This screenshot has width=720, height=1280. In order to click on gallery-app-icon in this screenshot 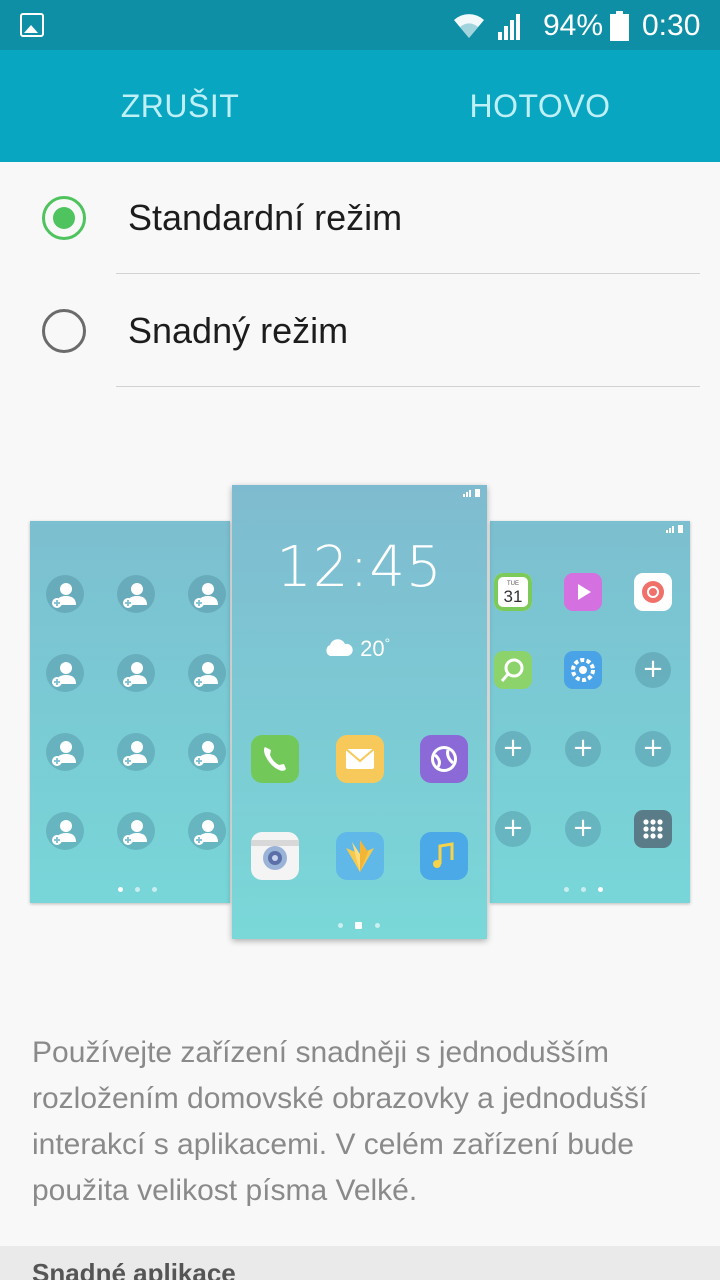, I will do `click(360, 856)`.